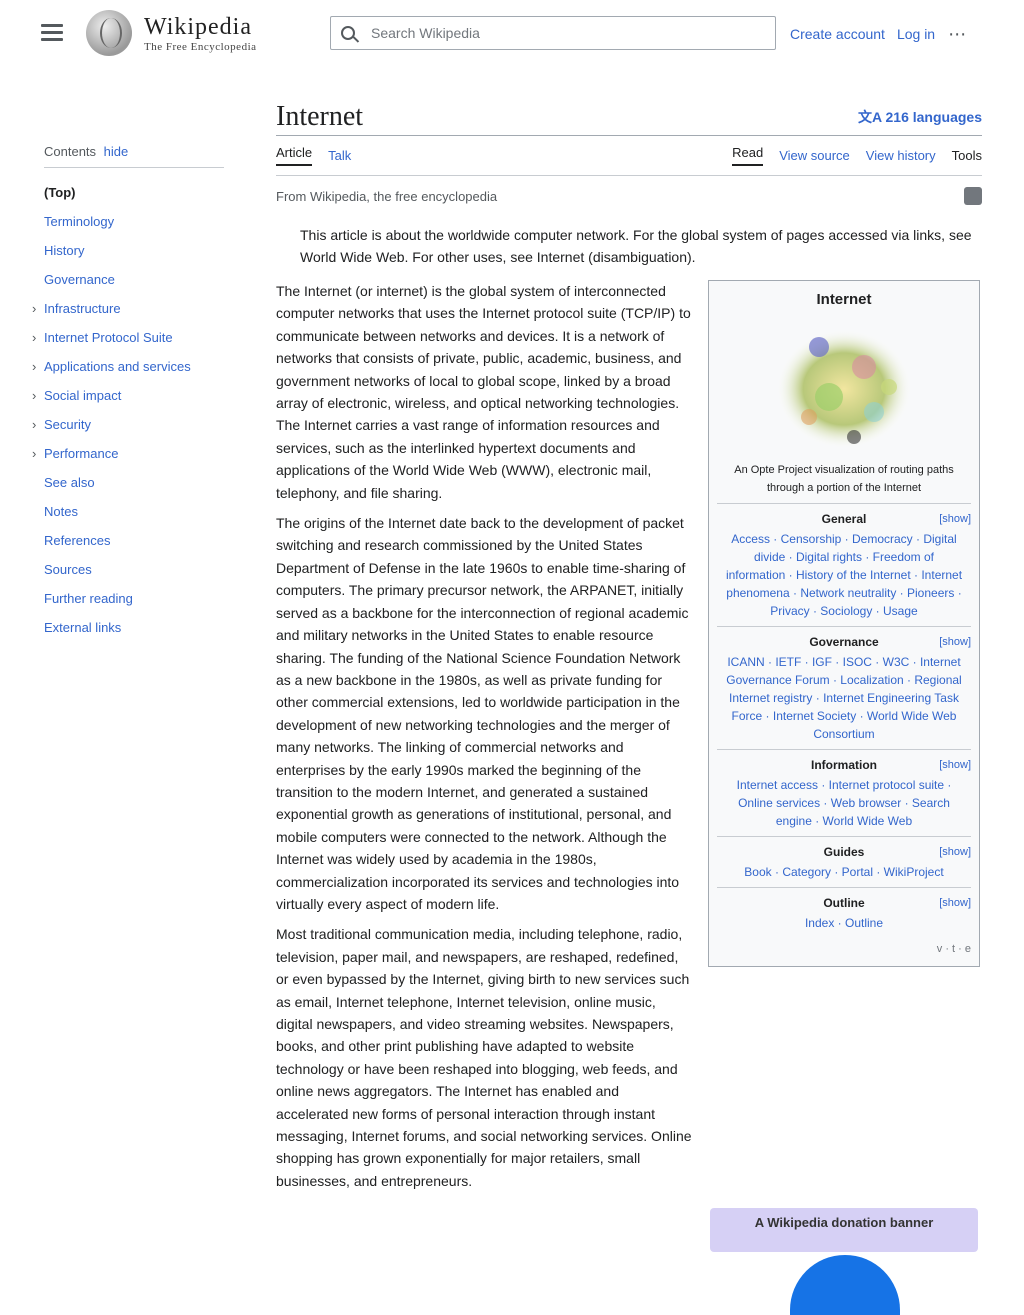  What do you see at coordinates (70, 151) in the screenshot?
I see `toc-title: Contents` at bounding box center [70, 151].